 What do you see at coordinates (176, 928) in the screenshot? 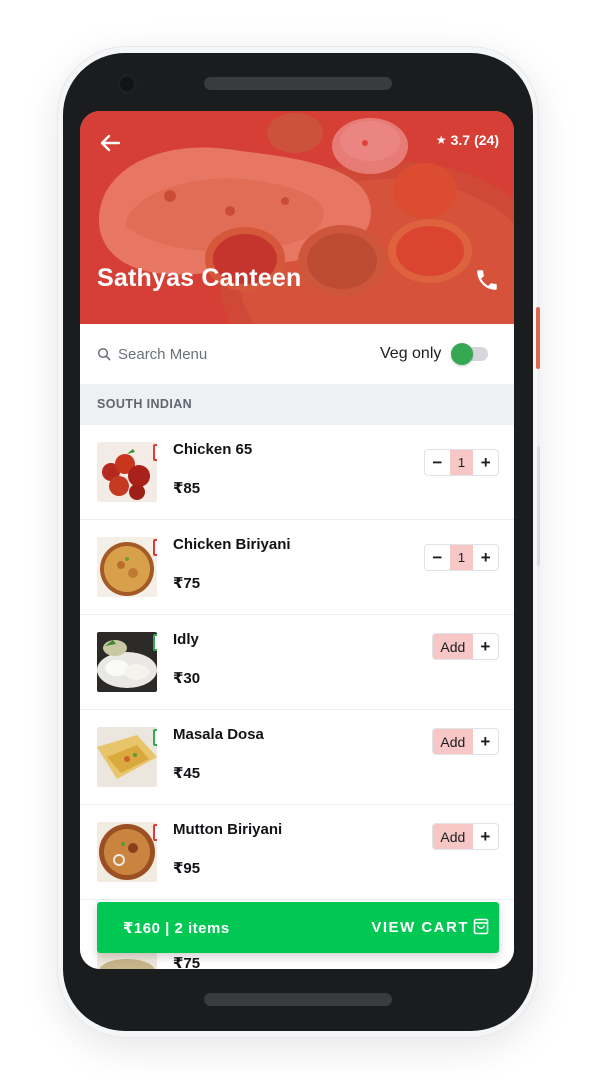
I see `cart-summary: ₹160 | 2 items` at bounding box center [176, 928].